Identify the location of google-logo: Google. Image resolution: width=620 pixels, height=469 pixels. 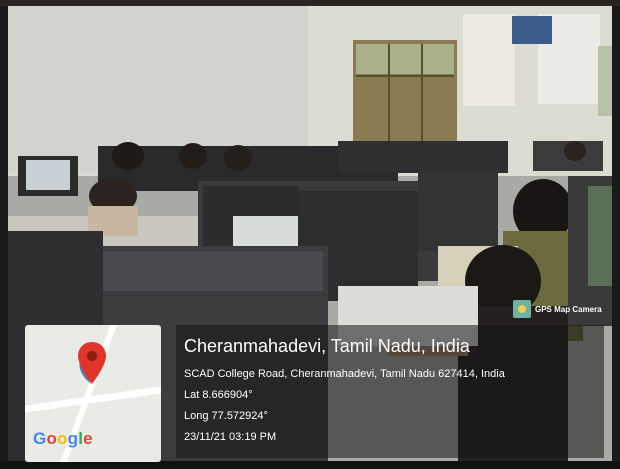
(63, 438).